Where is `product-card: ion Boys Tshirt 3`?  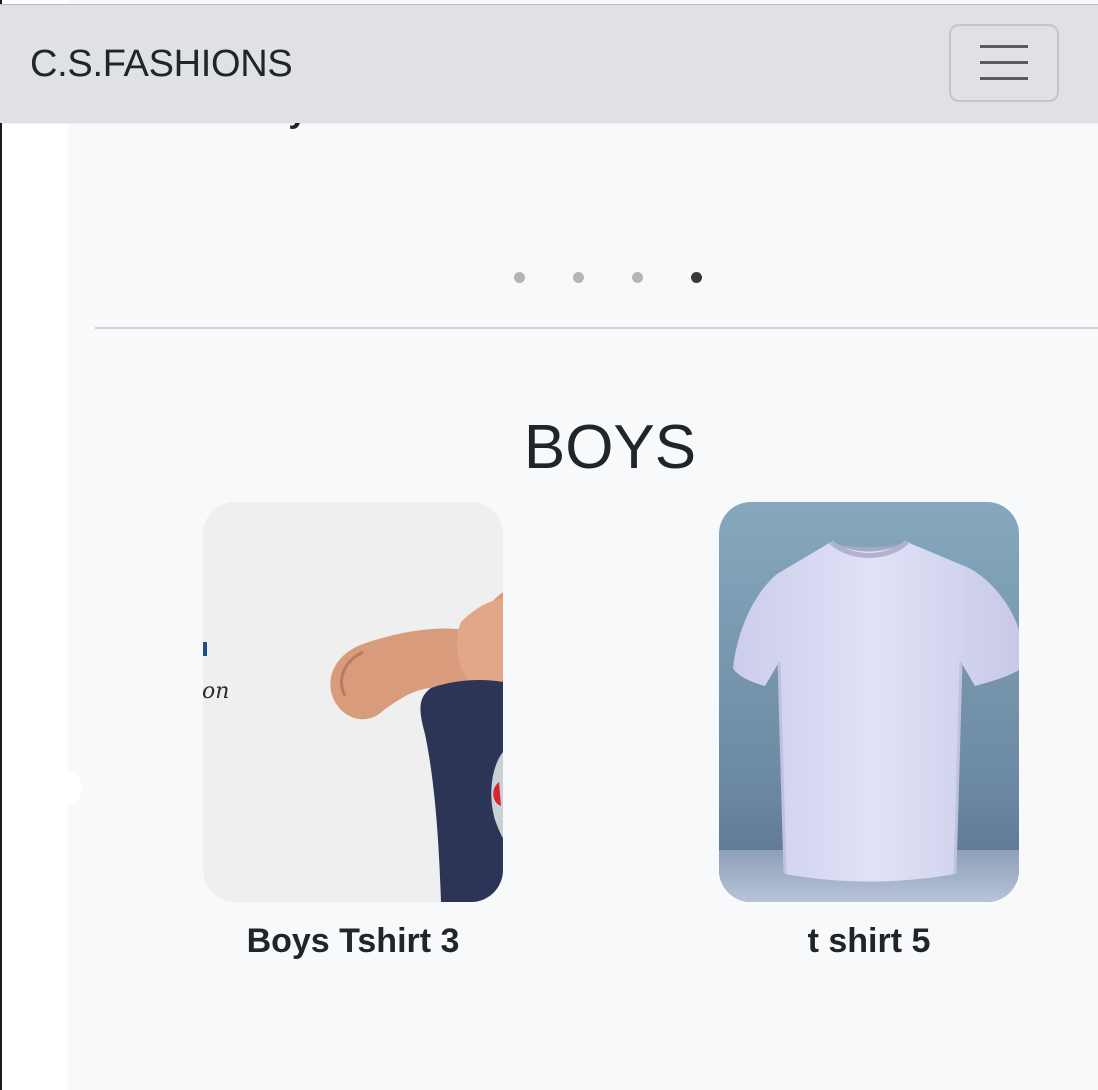 product-card: ion Boys Tshirt 3 is located at coordinates (353, 731).